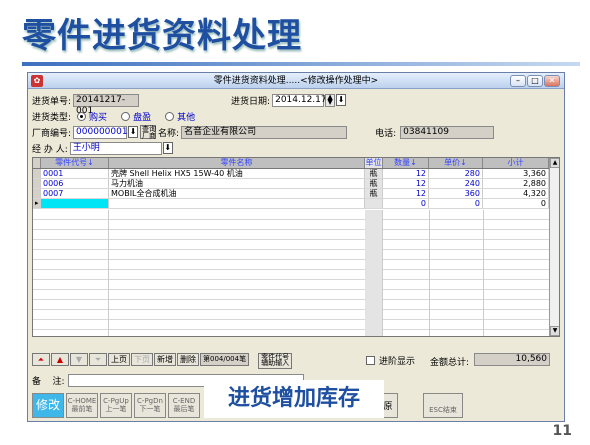 This screenshot has width=590, height=445. Describe the element at coordinates (237, 163) in the screenshot. I see `header-part-name: 零件名称` at that location.